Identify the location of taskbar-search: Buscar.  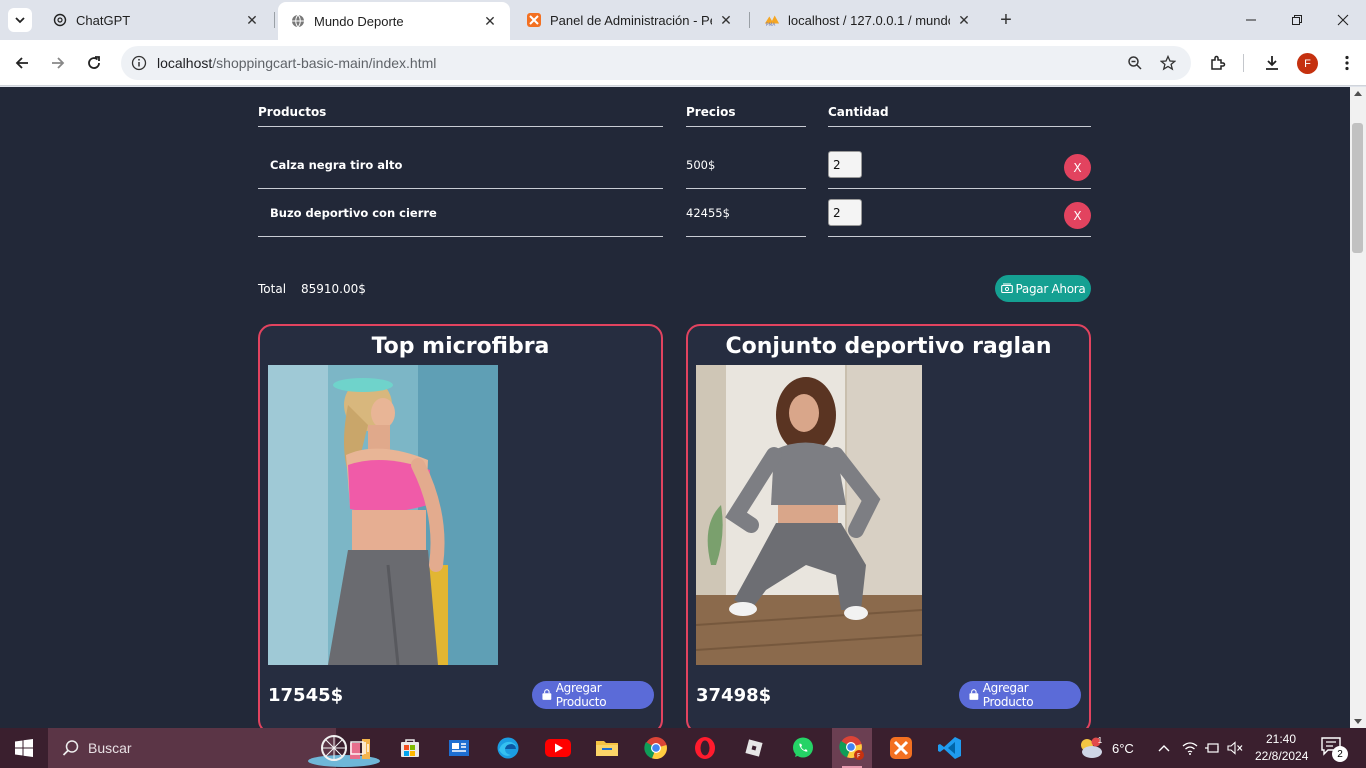
(214, 748).